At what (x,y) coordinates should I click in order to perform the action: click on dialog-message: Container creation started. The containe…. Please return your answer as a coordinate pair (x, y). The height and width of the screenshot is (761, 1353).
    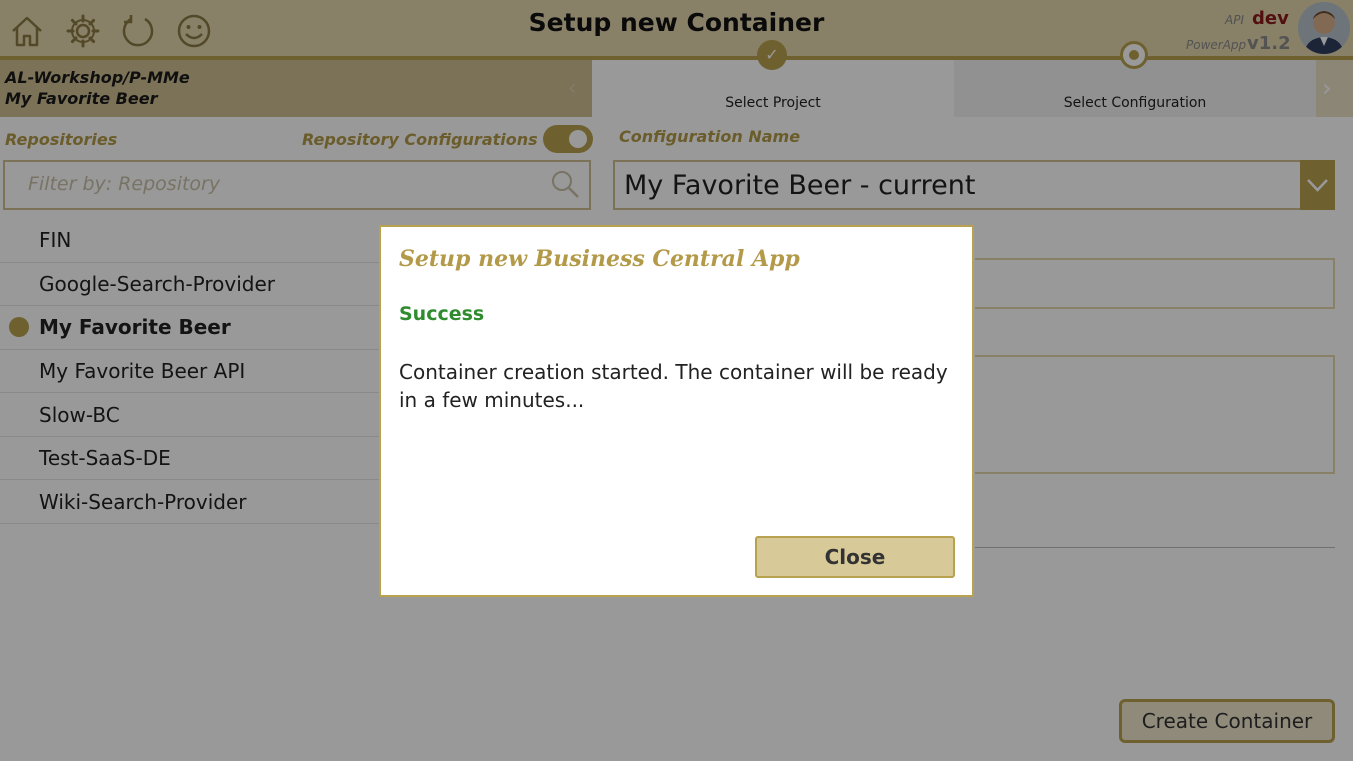
    Looking at the image, I should click on (673, 386).